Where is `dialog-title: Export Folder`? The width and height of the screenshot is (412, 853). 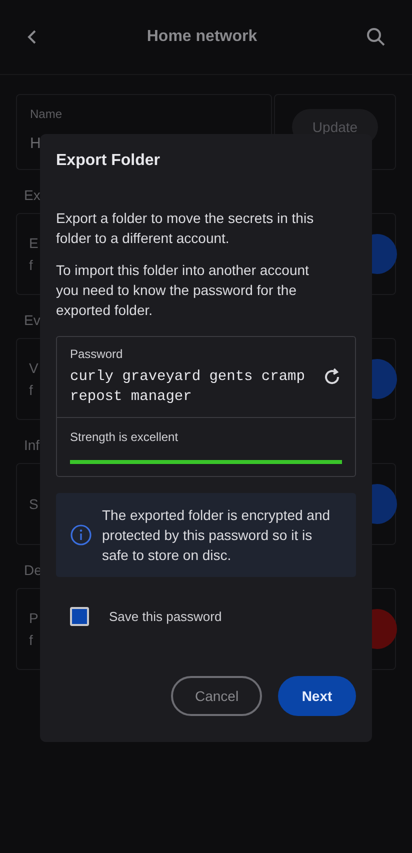 dialog-title: Export Folder is located at coordinates (109, 161).